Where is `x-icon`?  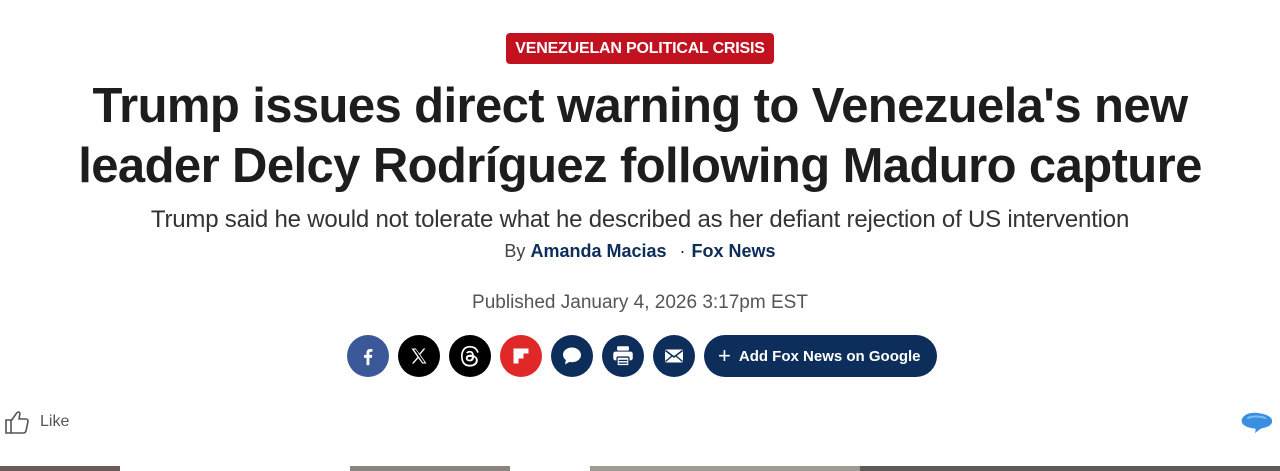 x-icon is located at coordinates (419, 356).